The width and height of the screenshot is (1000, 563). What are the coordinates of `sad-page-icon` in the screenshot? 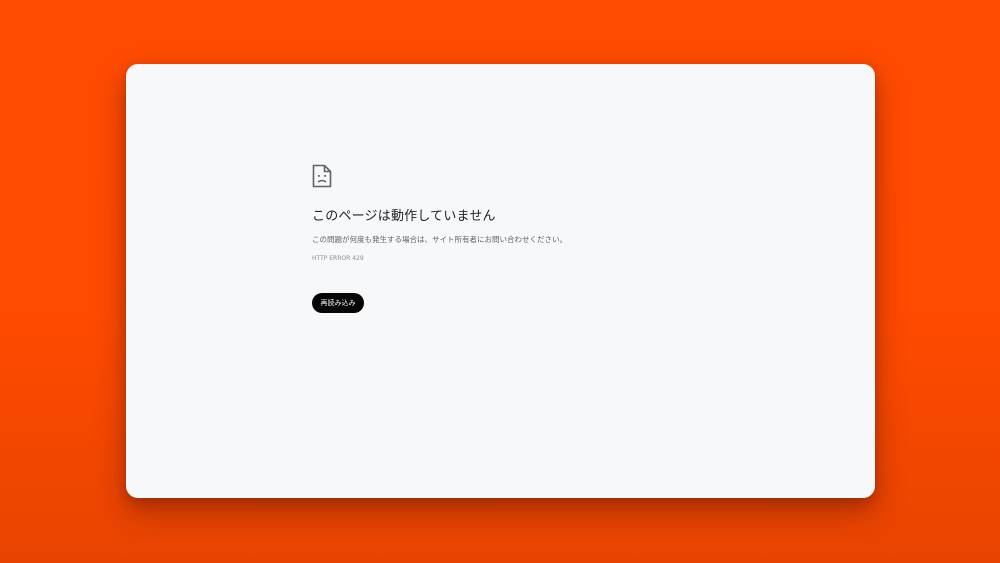 It's located at (322, 176).